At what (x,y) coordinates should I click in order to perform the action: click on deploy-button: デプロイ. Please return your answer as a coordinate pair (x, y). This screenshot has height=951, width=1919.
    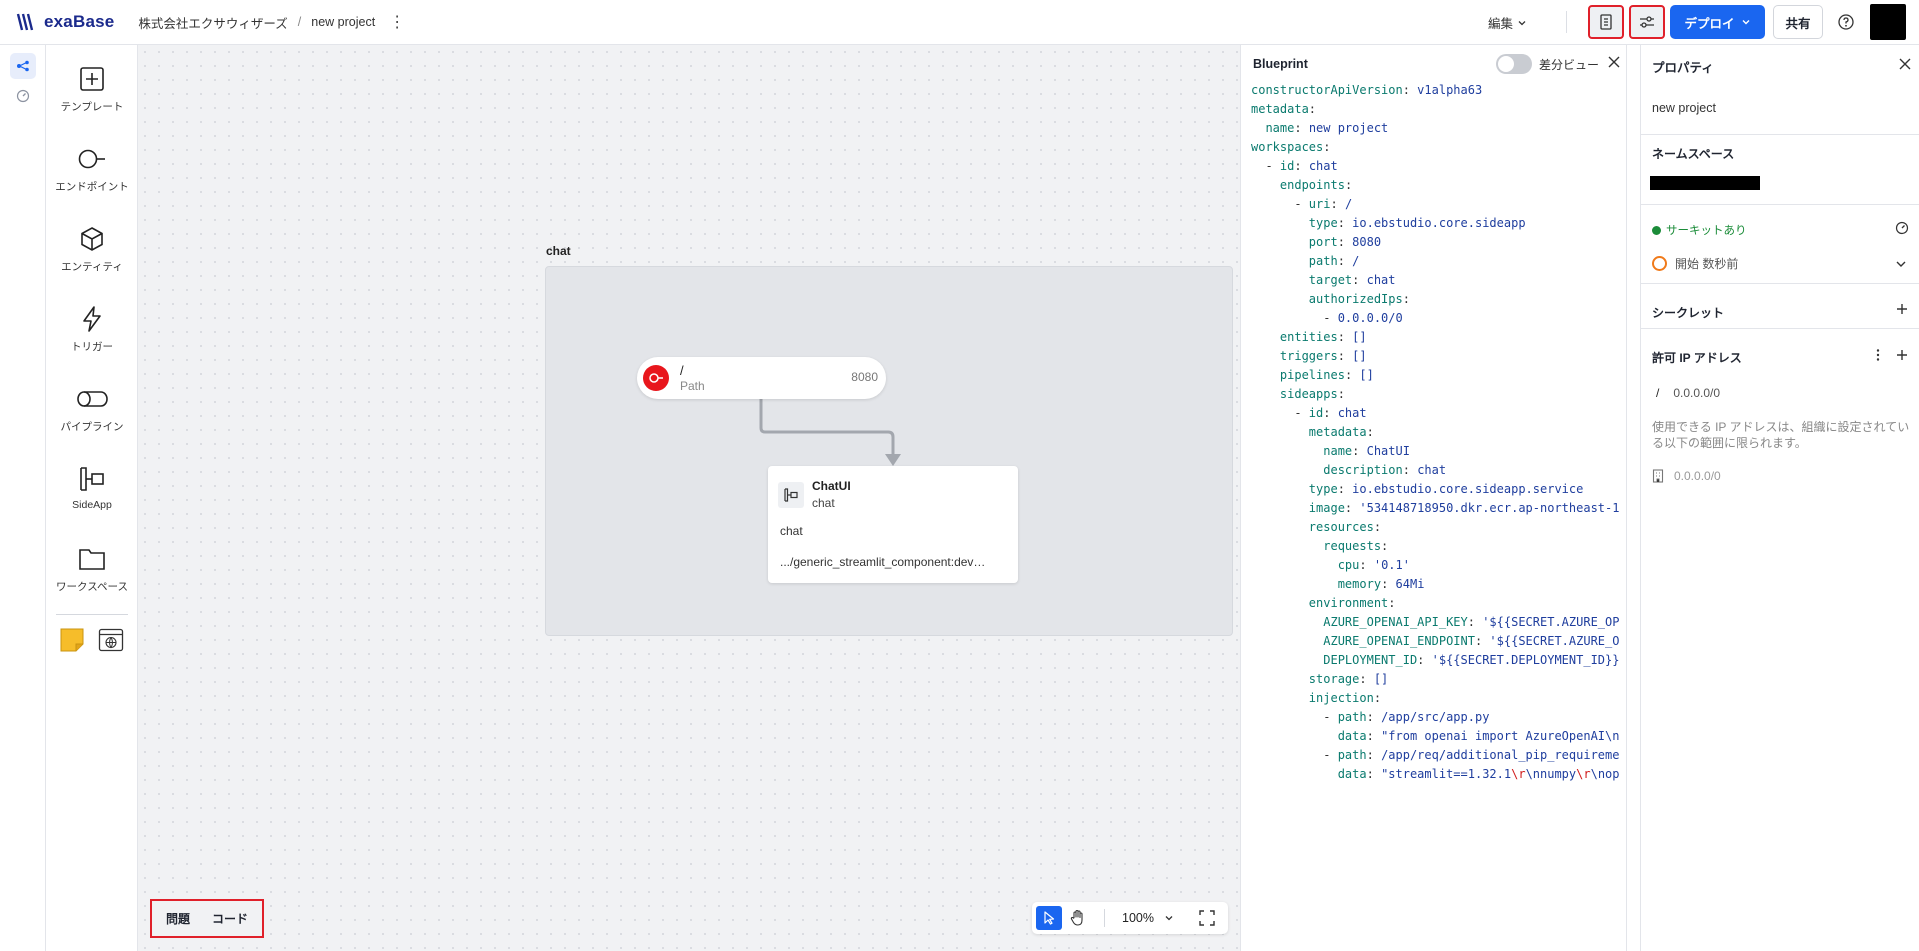
    Looking at the image, I should click on (1717, 22).